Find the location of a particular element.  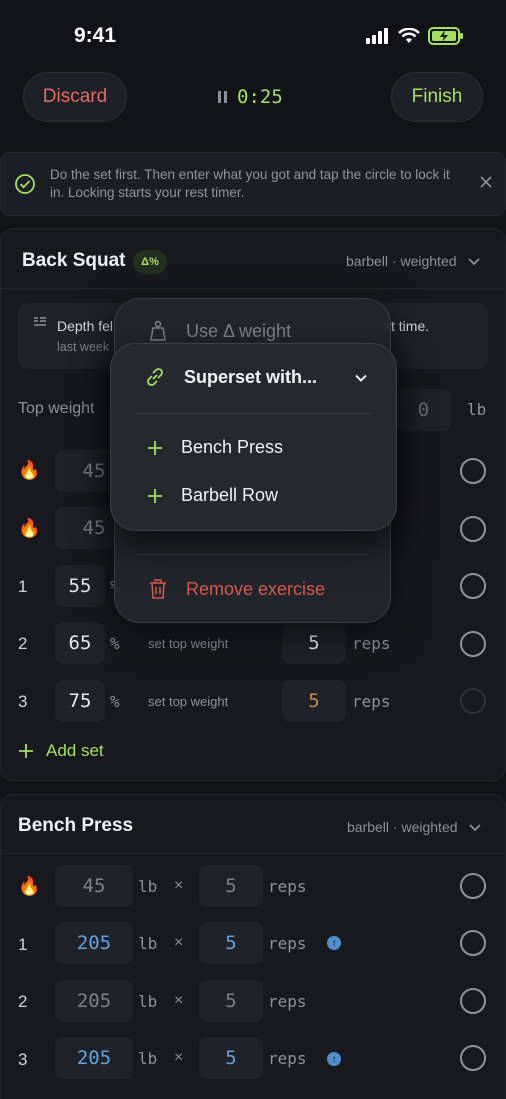

close-icon is located at coordinates (486, 182).